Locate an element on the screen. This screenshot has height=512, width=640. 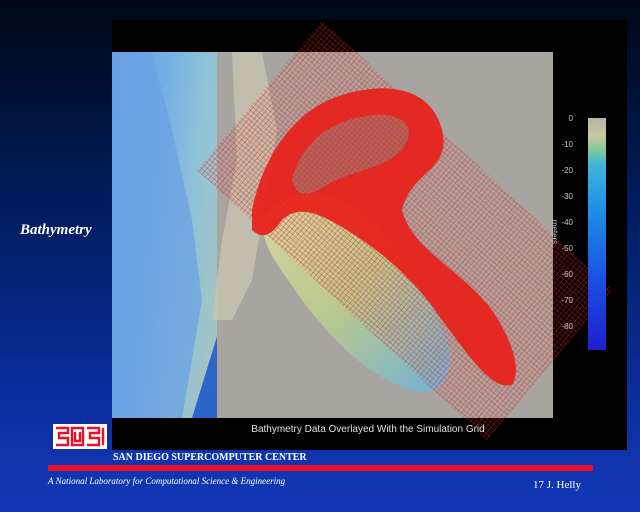
colorbar-tick-2: -20 is located at coordinates (567, 170).